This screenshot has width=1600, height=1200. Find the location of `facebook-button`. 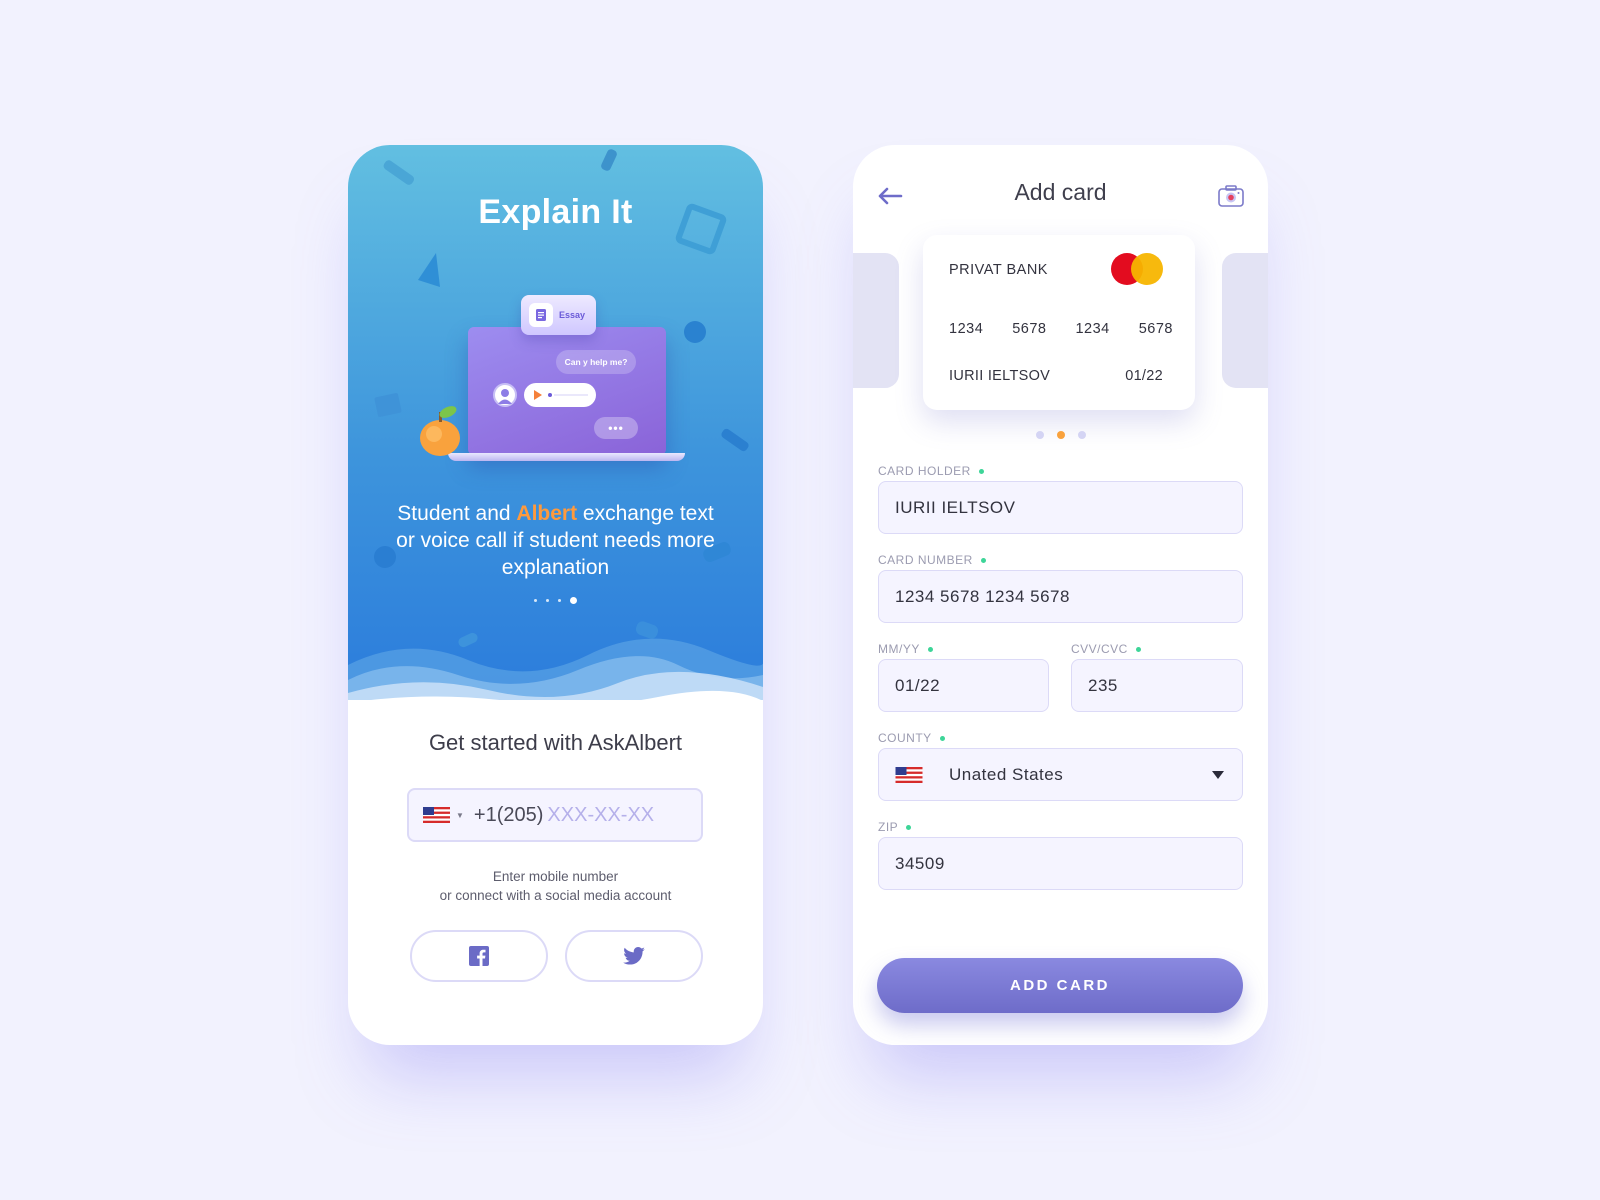

facebook-button is located at coordinates (479, 956).